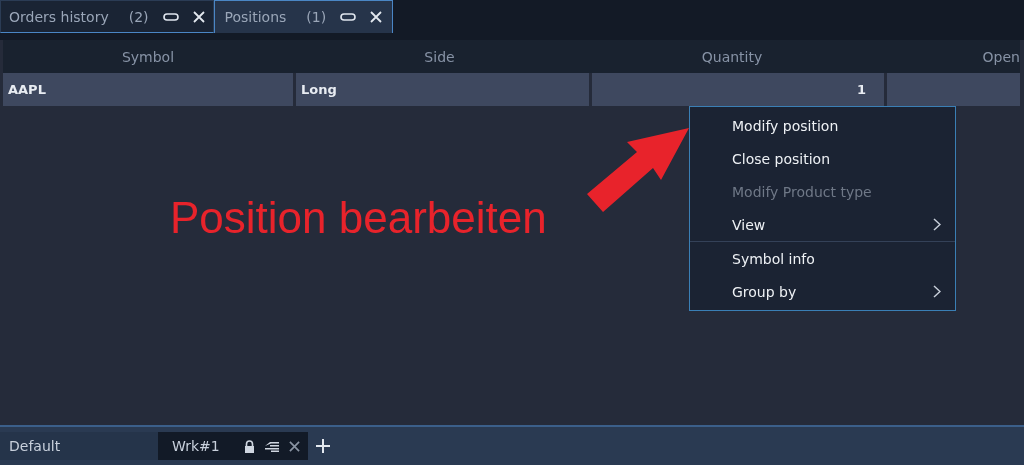 The image size is (1024, 465). Describe the element at coordinates (271, 446) in the screenshot. I see `rename-icon` at that location.